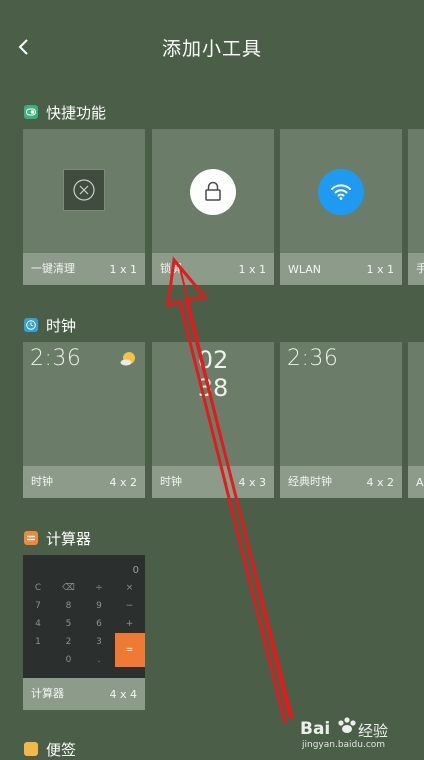 The image size is (424, 760). What do you see at coordinates (344, 745) in the screenshot?
I see `watermark-url: jingyan.baidu.com` at bounding box center [344, 745].